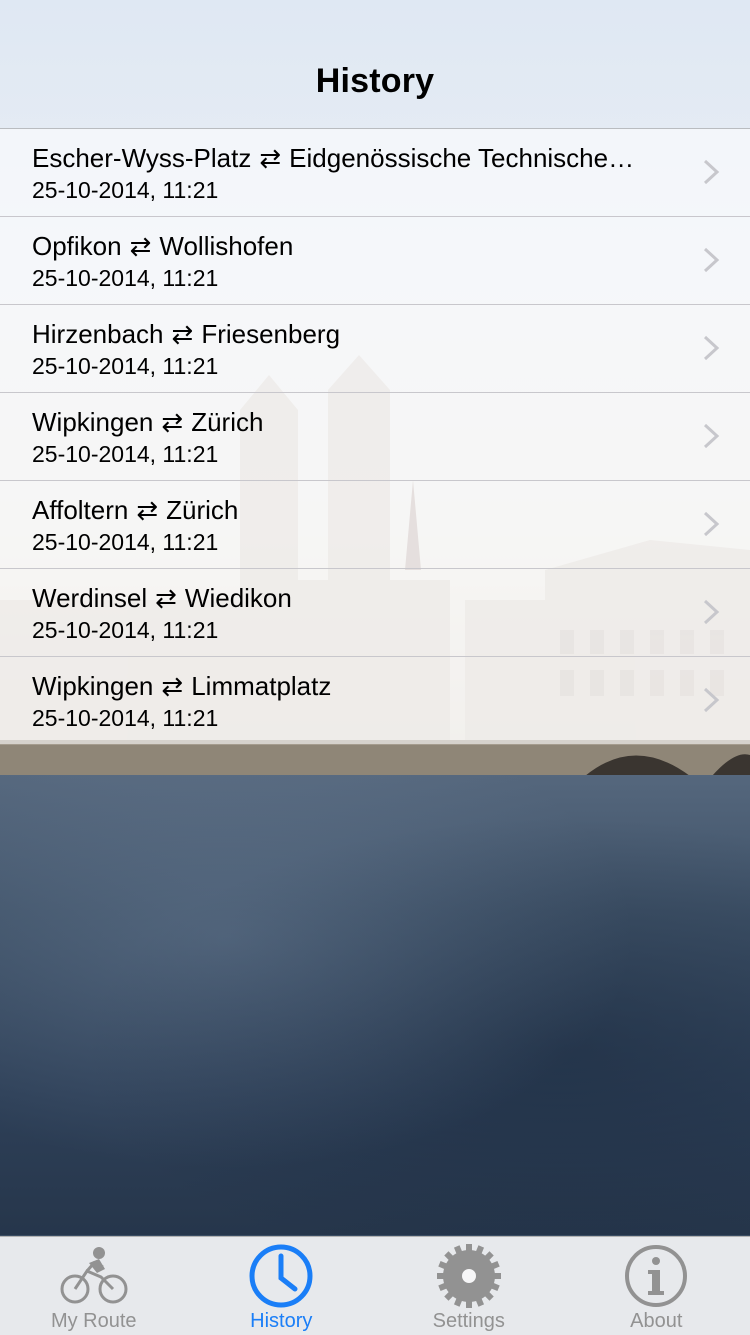 This screenshot has height=1335, width=750. Describe the element at coordinates (94, 1275) in the screenshot. I see `bicycle-icon` at that location.